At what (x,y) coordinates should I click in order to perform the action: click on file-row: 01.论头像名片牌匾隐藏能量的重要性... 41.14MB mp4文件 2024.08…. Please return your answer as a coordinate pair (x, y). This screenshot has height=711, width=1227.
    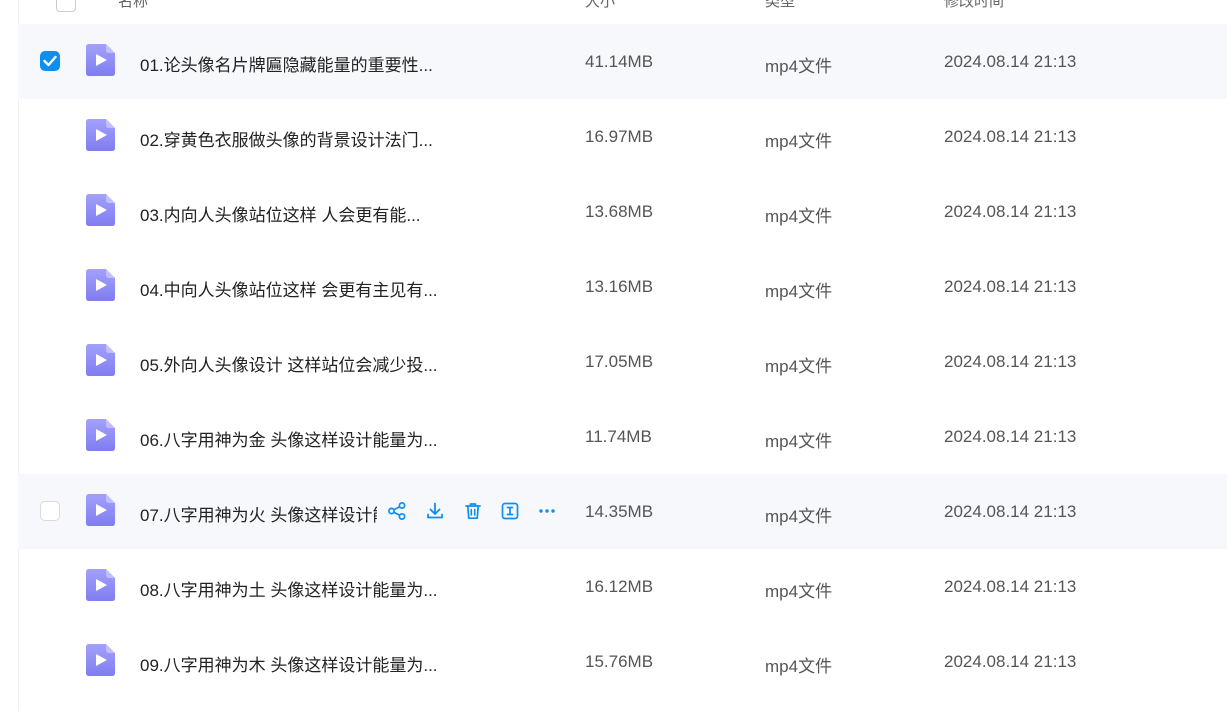
    Looking at the image, I should click on (622, 61).